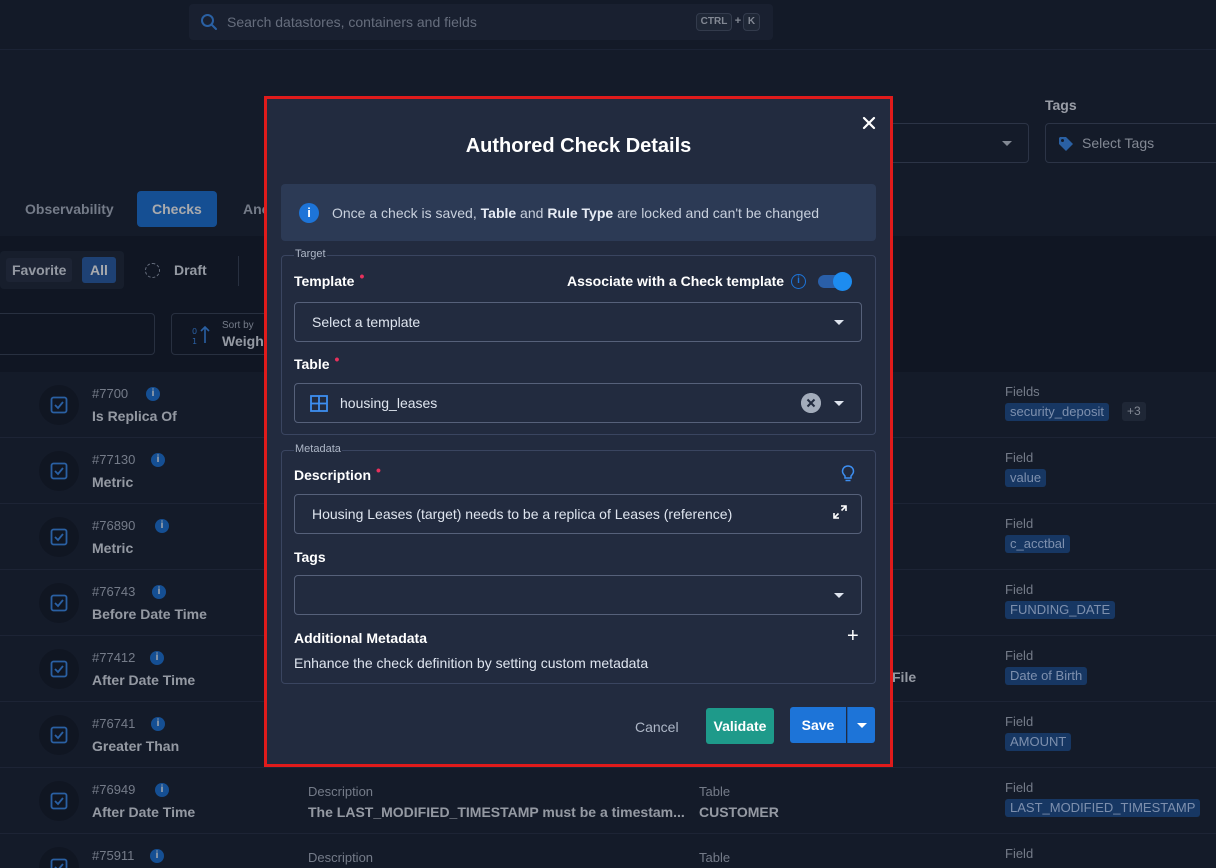 Image resolution: width=1216 pixels, height=868 pixels. What do you see at coordinates (840, 512) in the screenshot?
I see `expand-icon` at bounding box center [840, 512].